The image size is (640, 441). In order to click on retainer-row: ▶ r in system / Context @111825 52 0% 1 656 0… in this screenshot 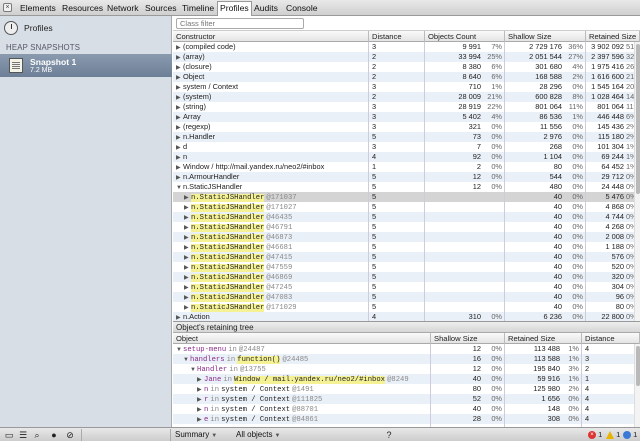, I will do `click(406, 399)`.